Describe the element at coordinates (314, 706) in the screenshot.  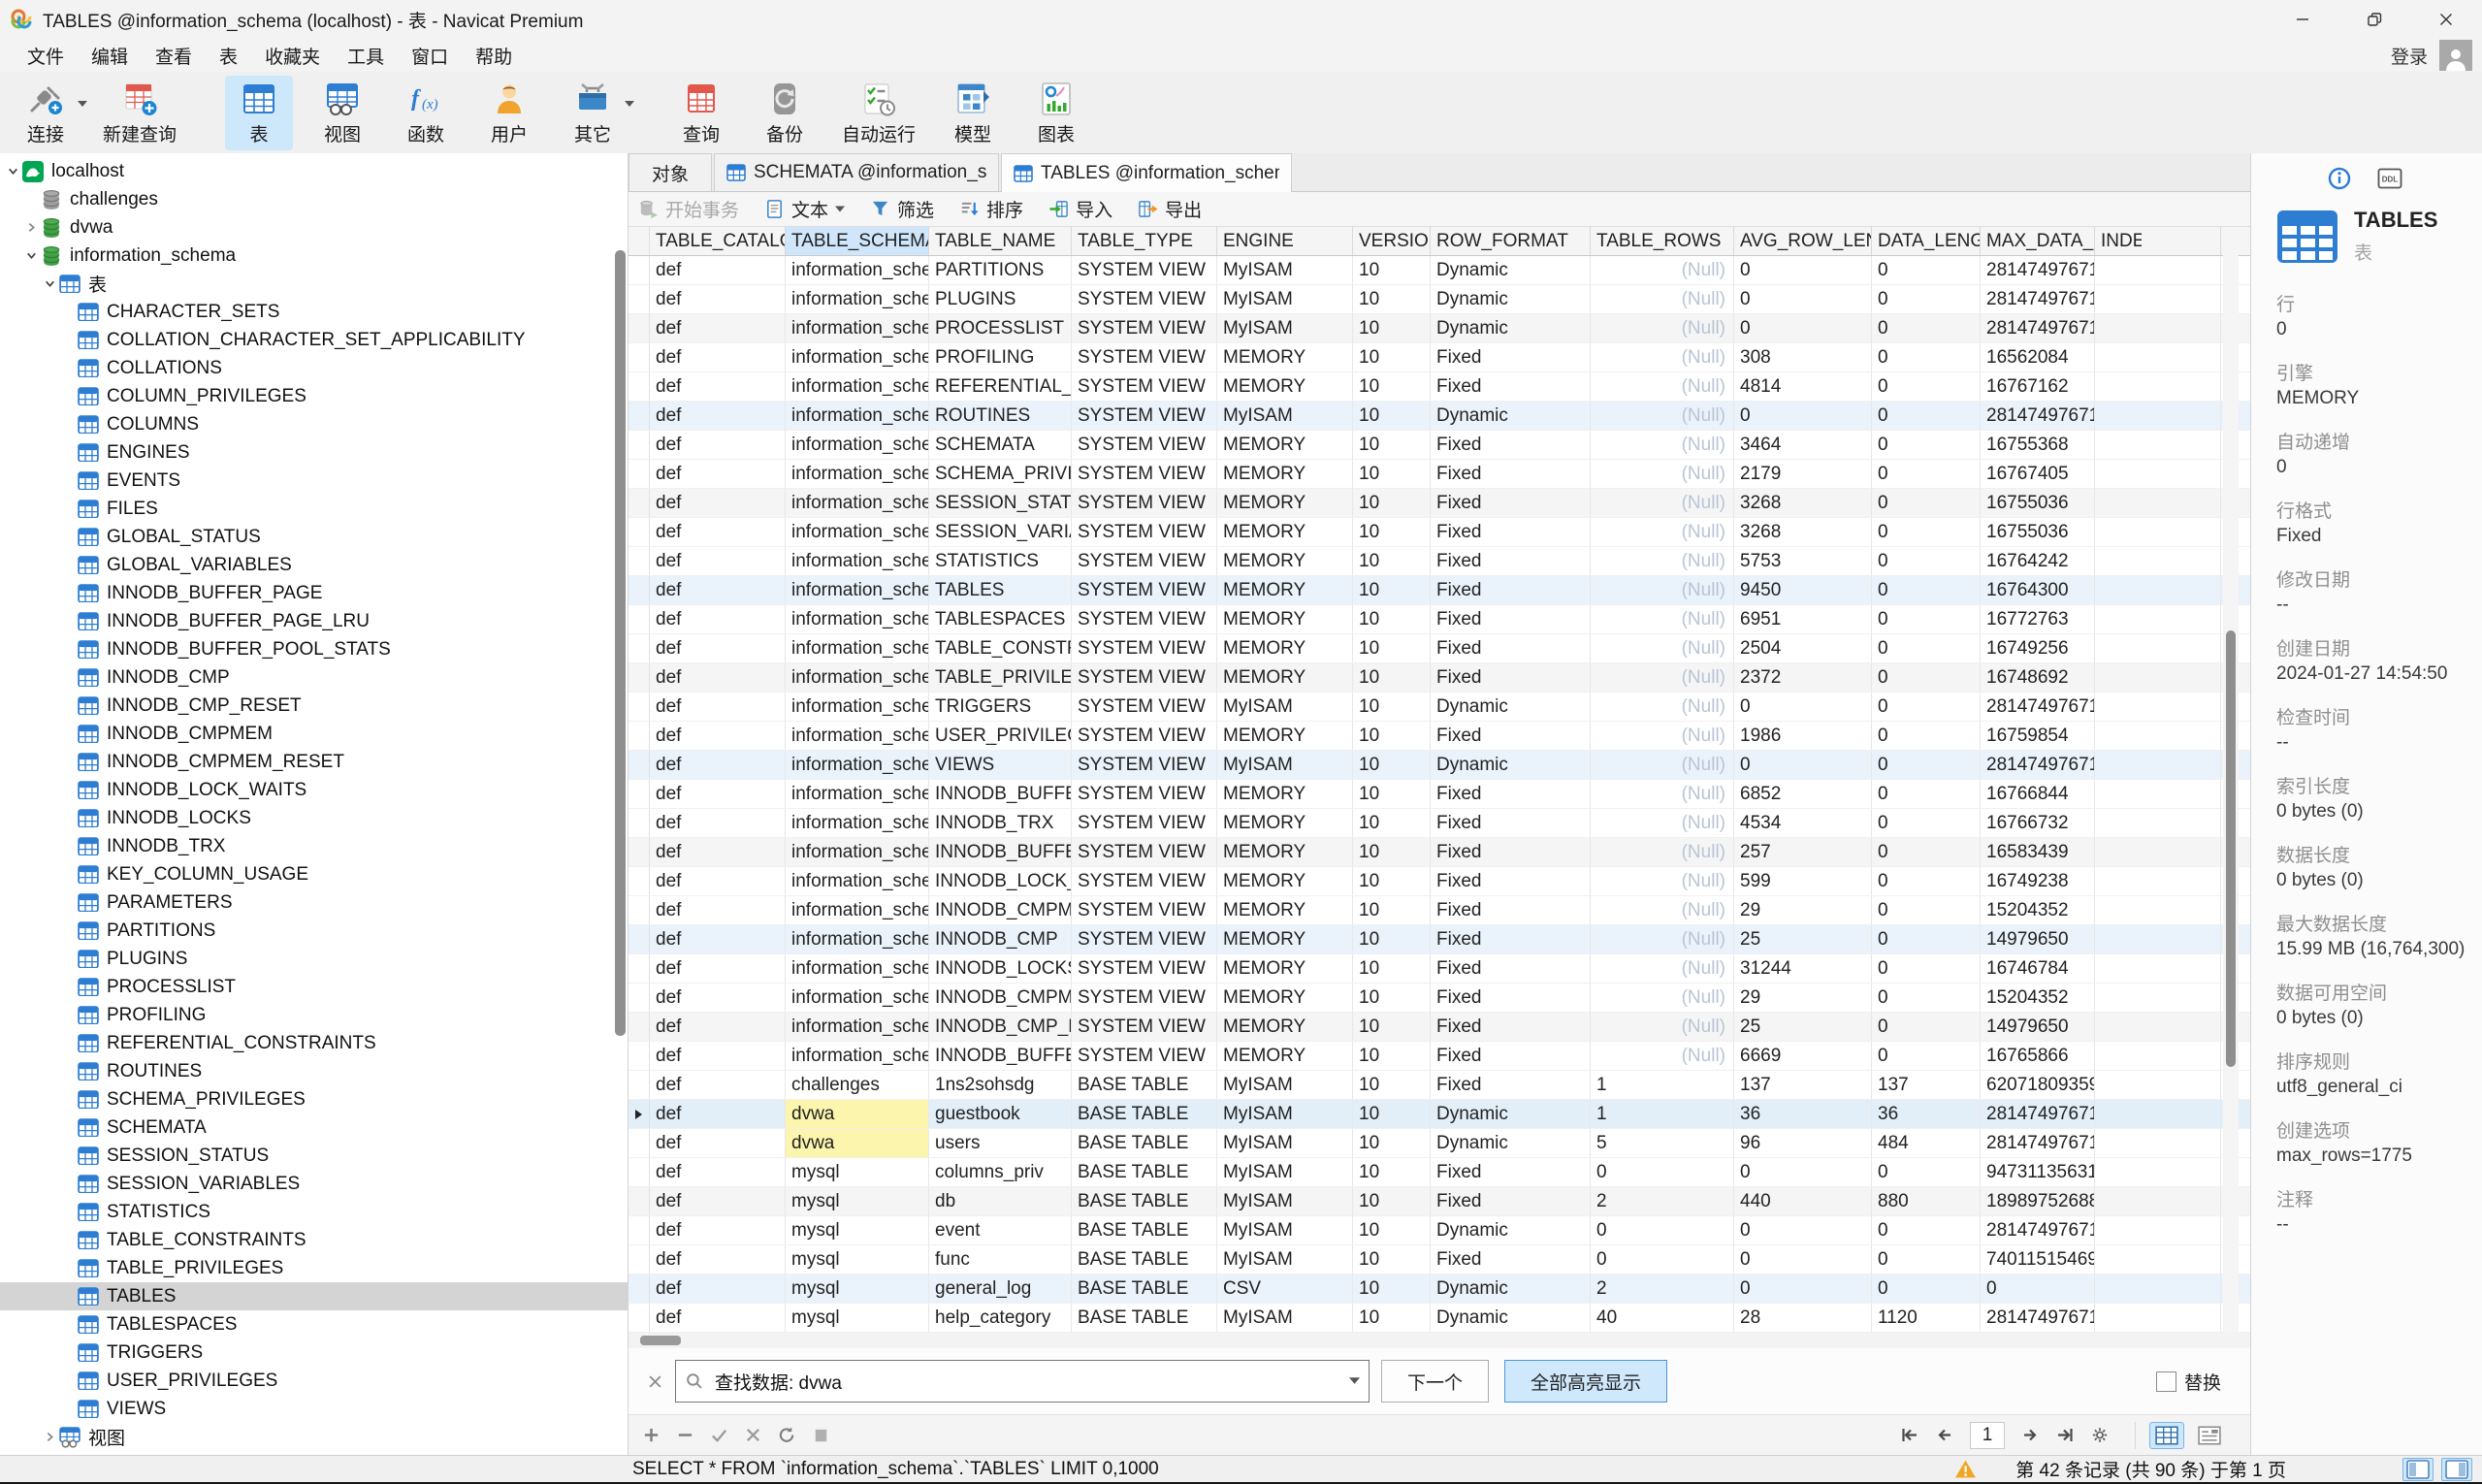
I see `sidebar-item-innodb_cmp_reset: INNODB_CMP_RESET` at that location.